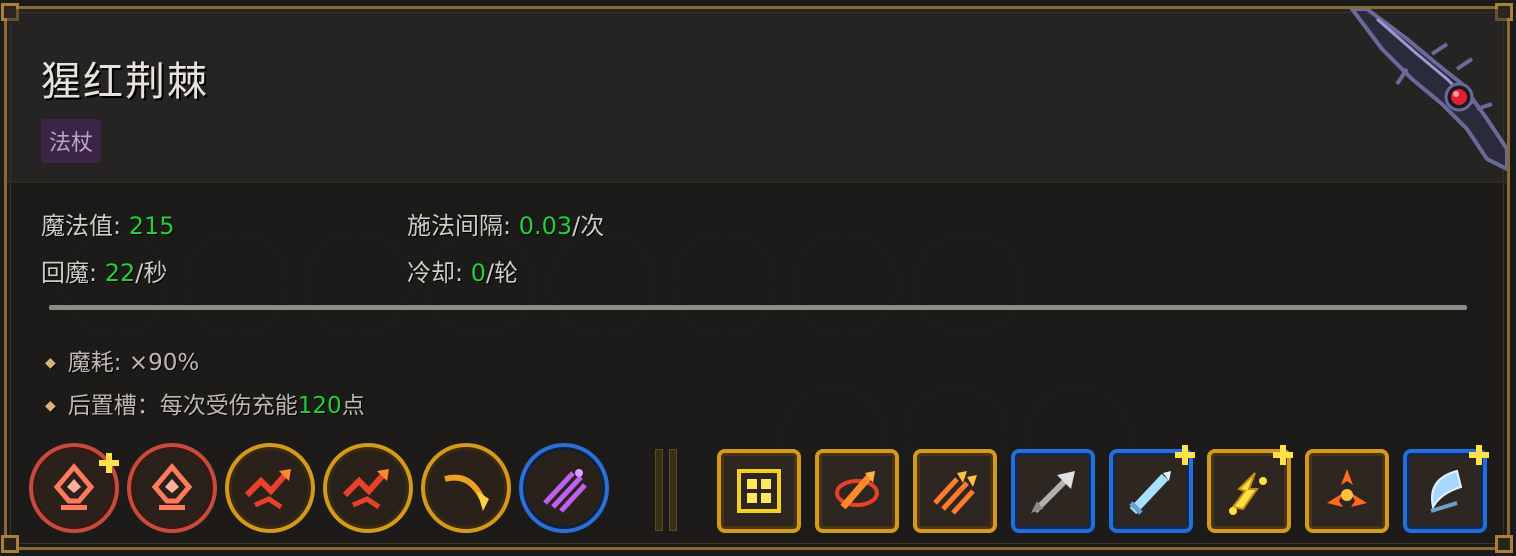  What do you see at coordinates (71, 141) in the screenshot?
I see `wand-type-badge: 法杖` at bounding box center [71, 141].